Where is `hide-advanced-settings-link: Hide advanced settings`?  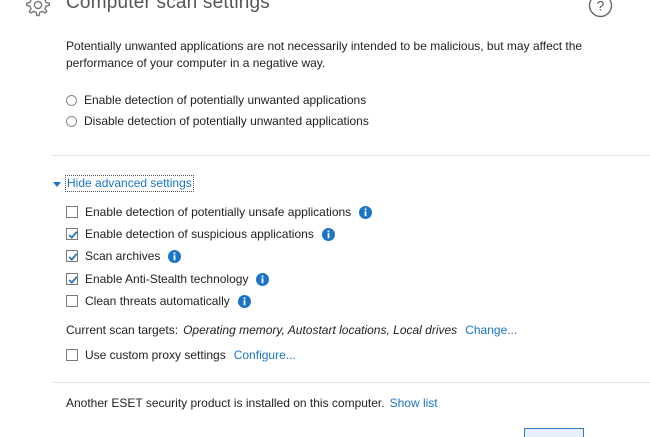
hide-advanced-settings-link: Hide advanced settings is located at coordinates (123, 183).